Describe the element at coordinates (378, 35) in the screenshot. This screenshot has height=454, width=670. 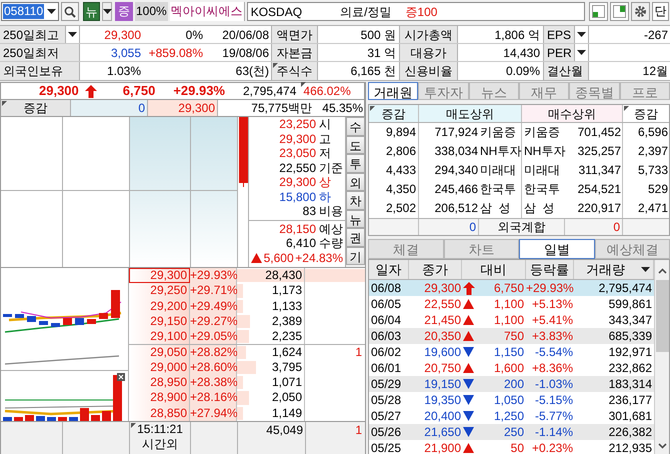
I see `info-value: 500 원` at that location.